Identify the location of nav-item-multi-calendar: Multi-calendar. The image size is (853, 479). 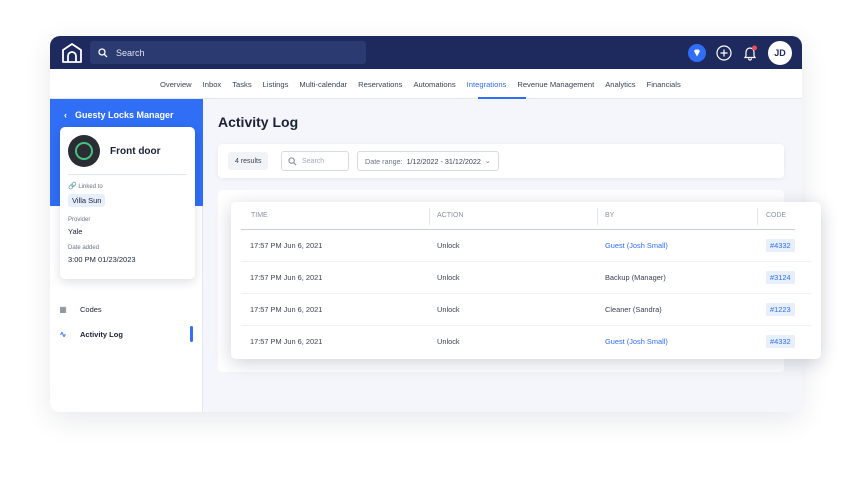
(323, 84).